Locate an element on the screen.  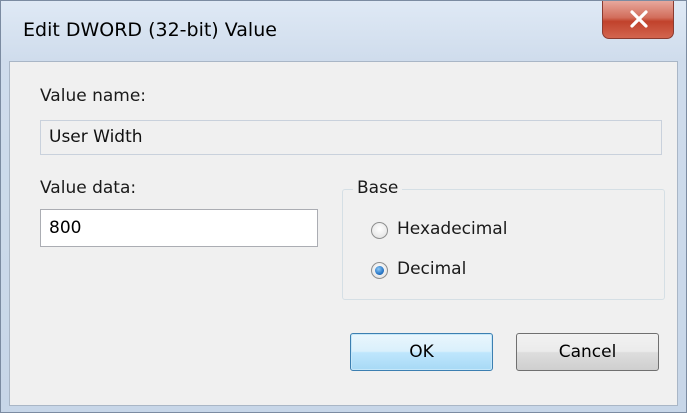
radio-label-hexadecimal: Hexadecimal is located at coordinates (452, 229).